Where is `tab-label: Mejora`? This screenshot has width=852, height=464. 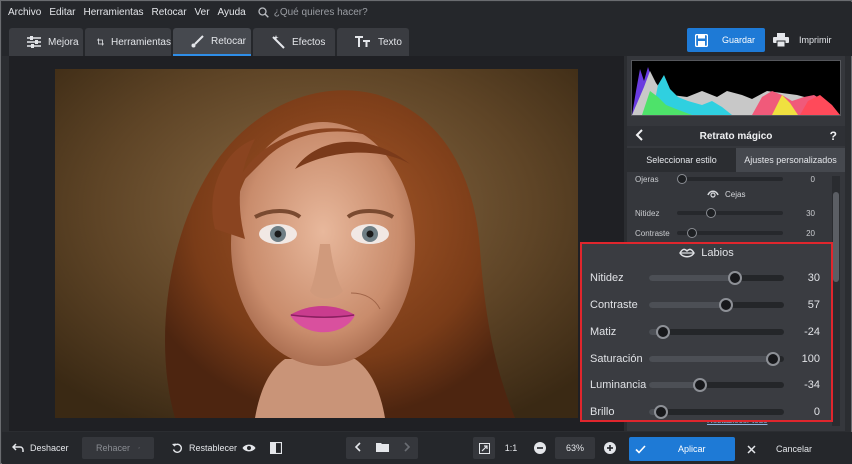 tab-label: Mejora is located at coordinates (63, 42).